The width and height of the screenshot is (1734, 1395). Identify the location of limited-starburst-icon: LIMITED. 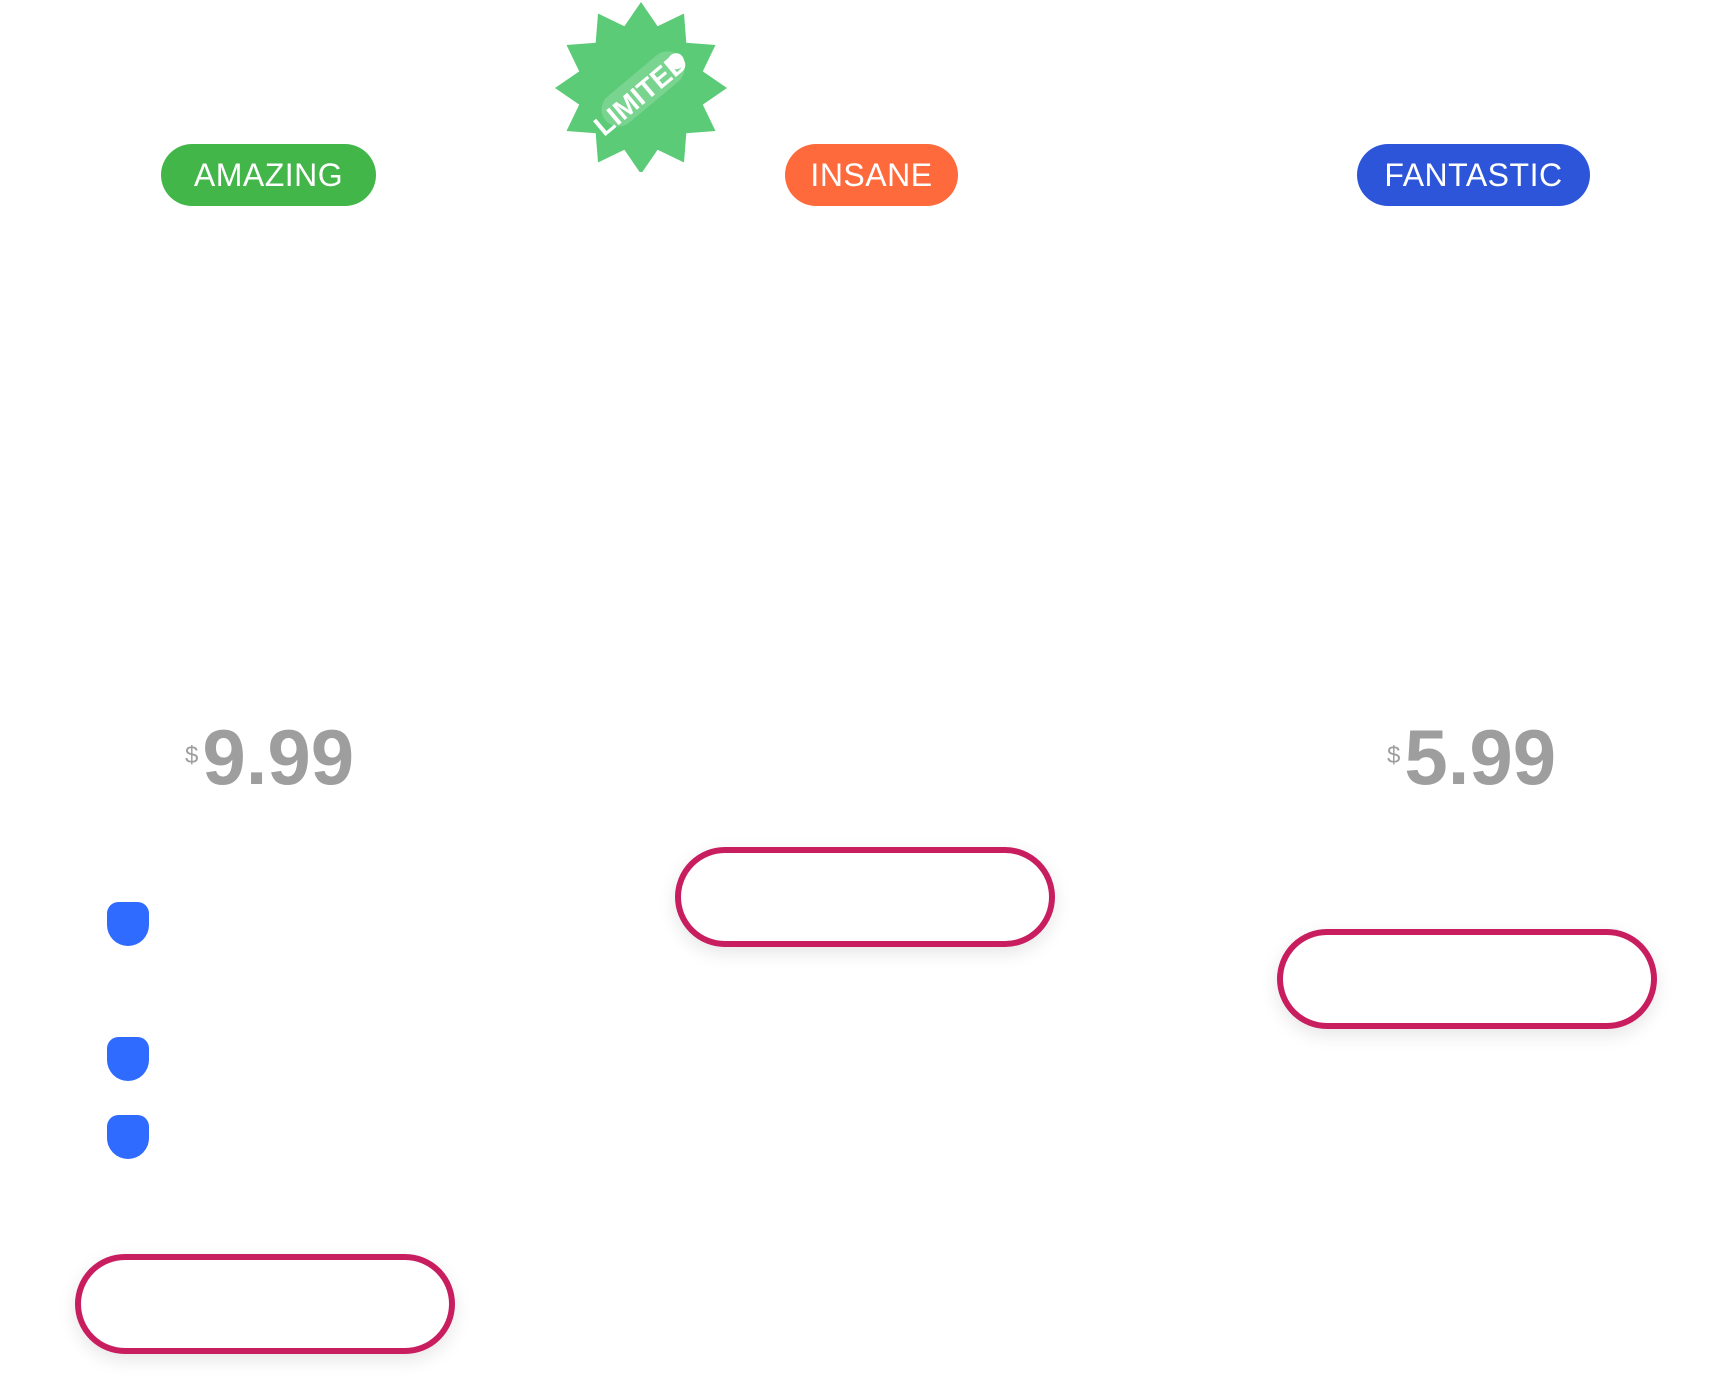
(641, 87).